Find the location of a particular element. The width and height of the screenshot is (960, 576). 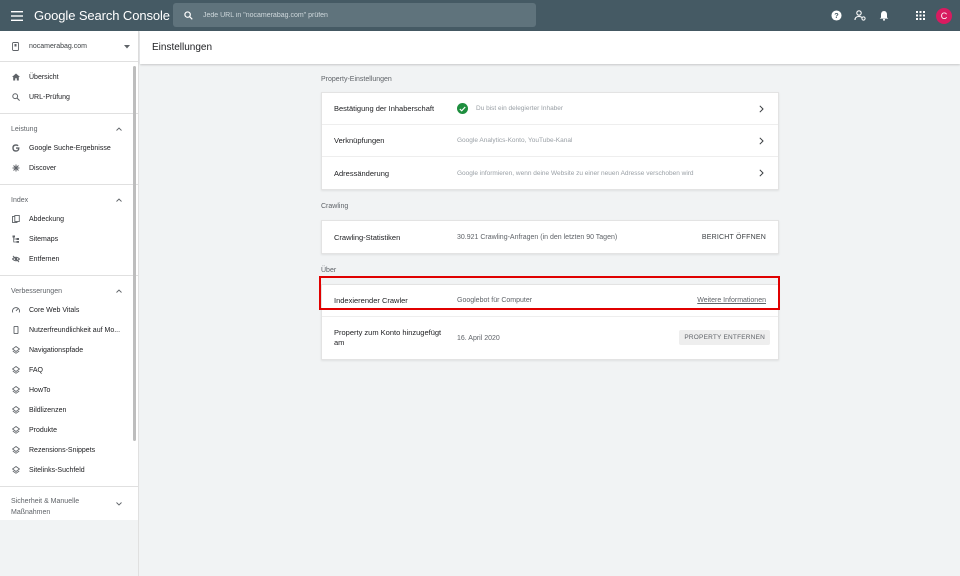

globe-icon is located at coordinates (20, 46).